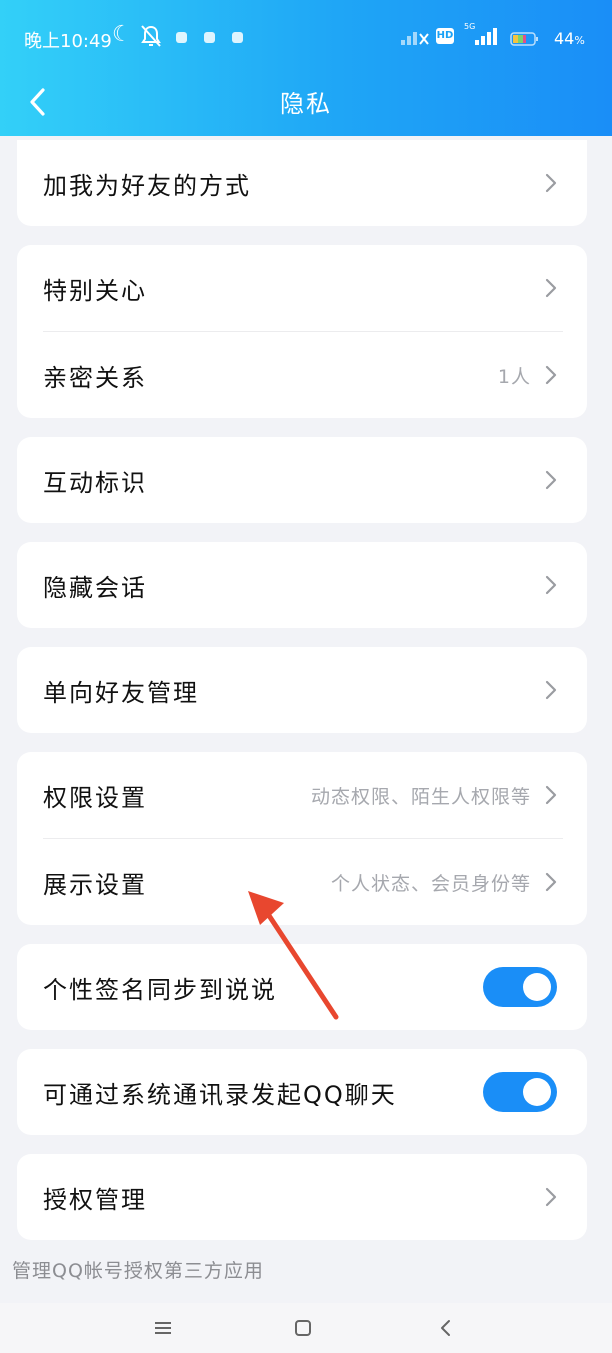  Describe the element at coordinates (68, 41) in the screenshot. I see `status-time: 晚上10:49` at that location.